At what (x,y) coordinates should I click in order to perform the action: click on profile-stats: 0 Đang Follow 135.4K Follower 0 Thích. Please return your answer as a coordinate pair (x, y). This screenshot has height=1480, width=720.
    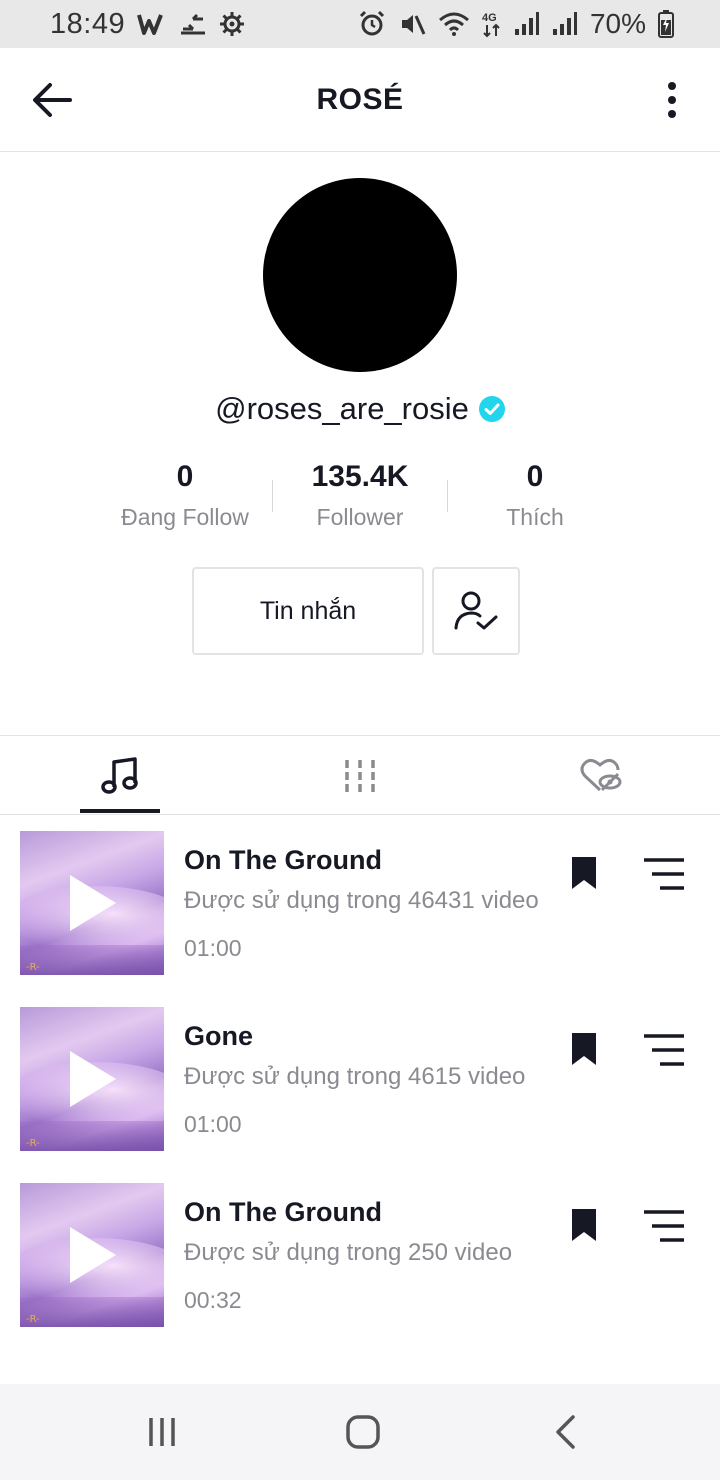
    Looking at the image, I should click on (360, 496).